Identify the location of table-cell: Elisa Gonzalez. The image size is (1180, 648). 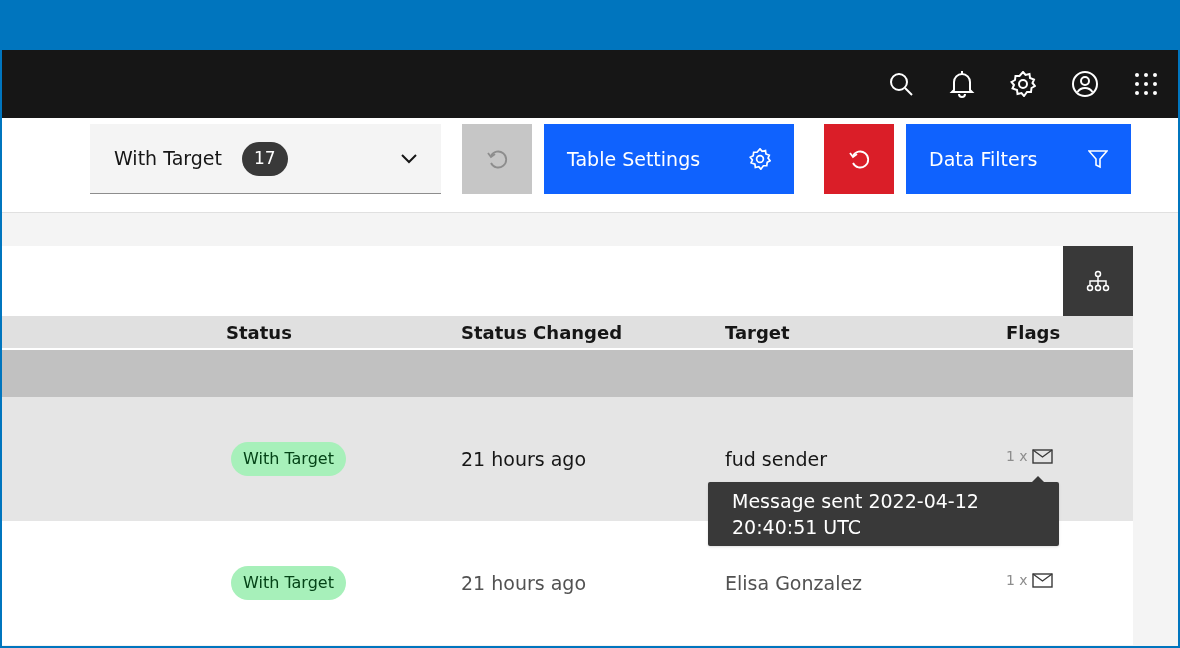
(794, 582).